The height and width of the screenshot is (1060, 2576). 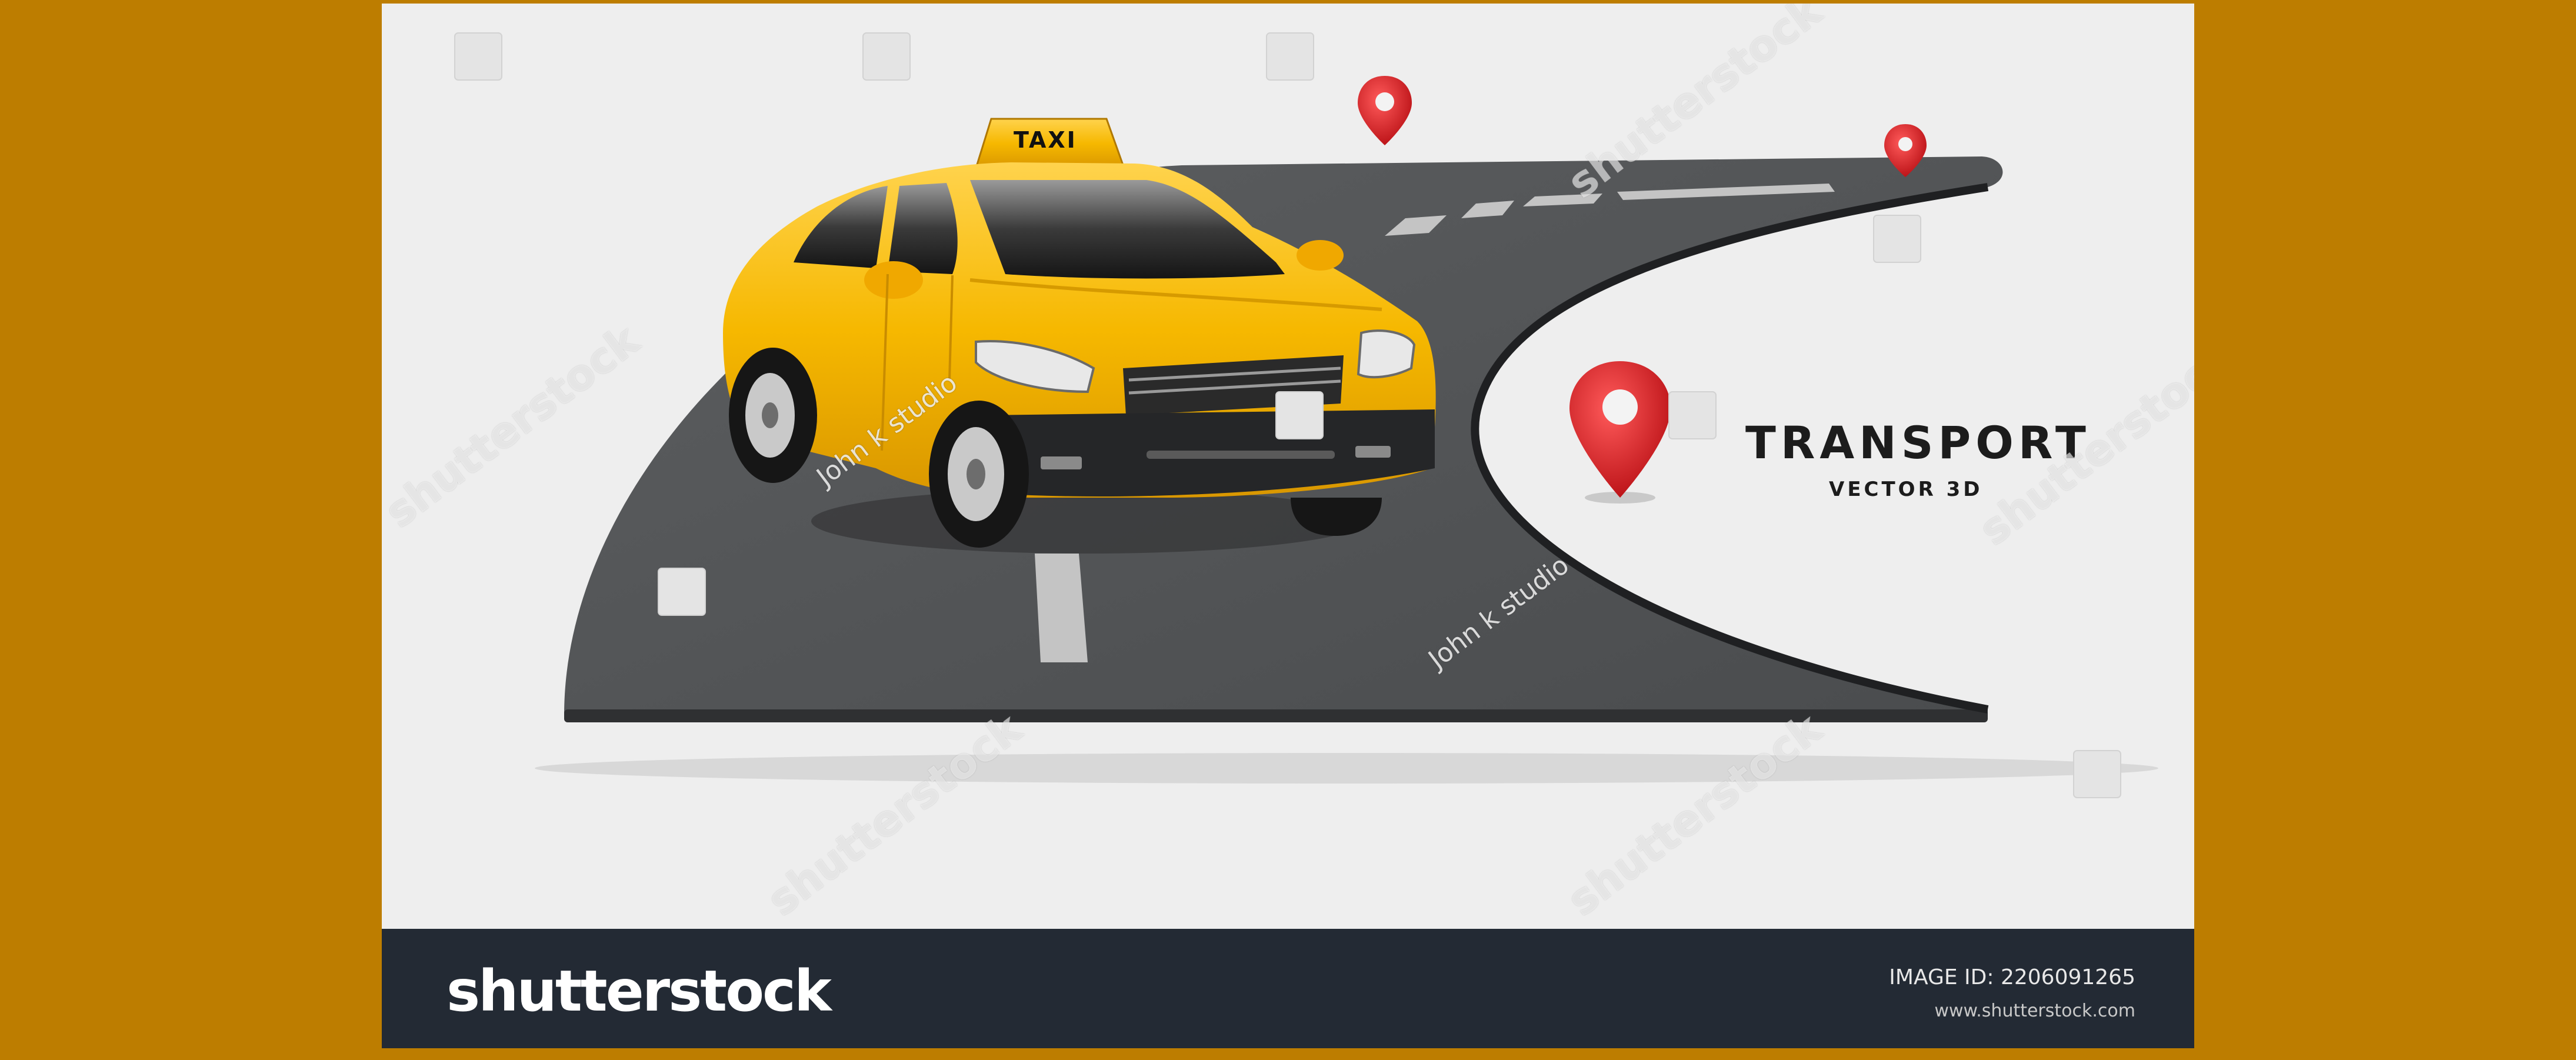 I want to click on subline: VECTOR 3D, so click(x=1906, y=489).